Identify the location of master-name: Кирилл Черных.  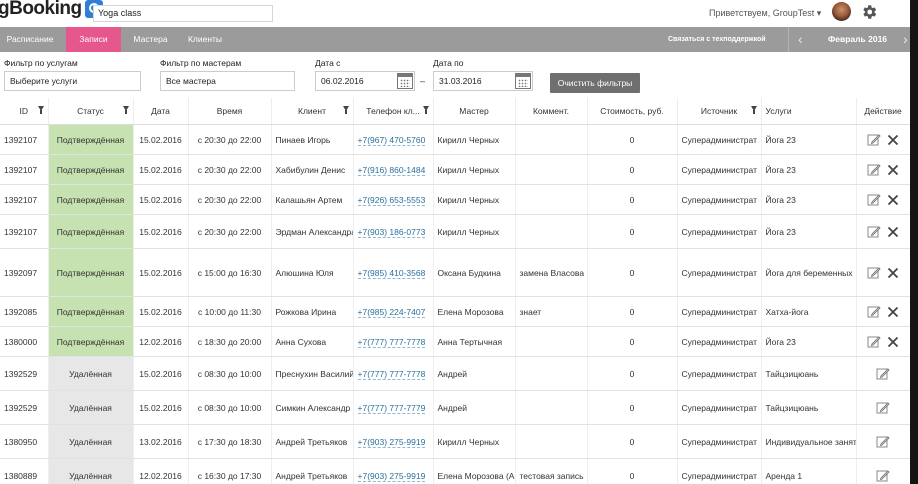
(474, 199).